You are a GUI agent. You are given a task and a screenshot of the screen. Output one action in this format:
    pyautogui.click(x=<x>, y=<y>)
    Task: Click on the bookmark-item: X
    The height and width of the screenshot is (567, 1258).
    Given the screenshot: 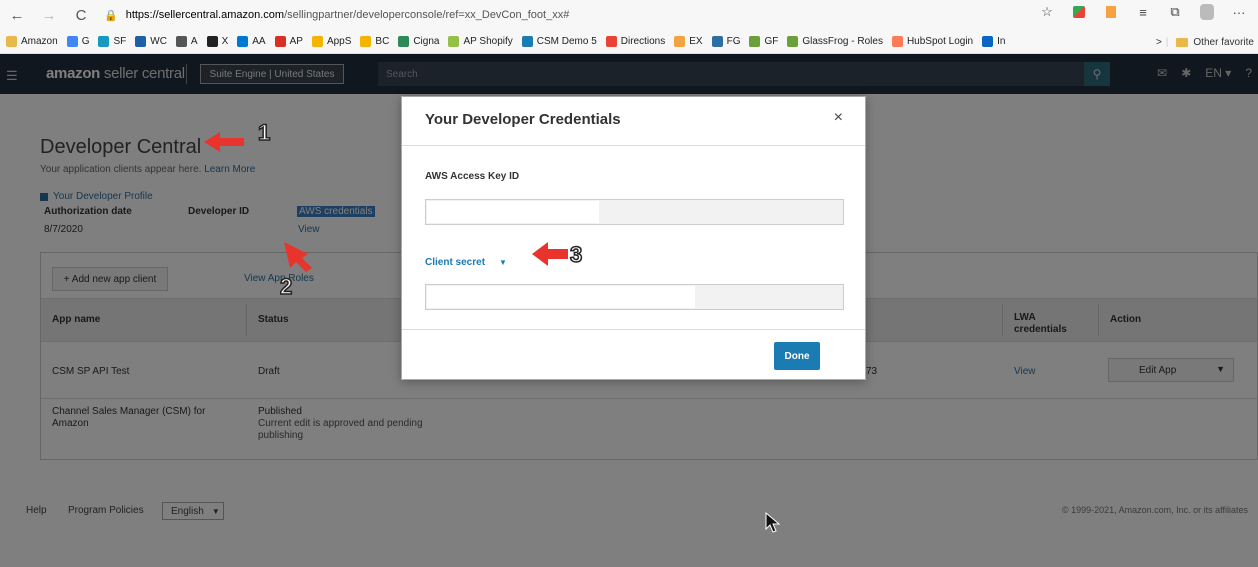 What is the action you would take?
    pyautogui.click(x=217, y=41)
    